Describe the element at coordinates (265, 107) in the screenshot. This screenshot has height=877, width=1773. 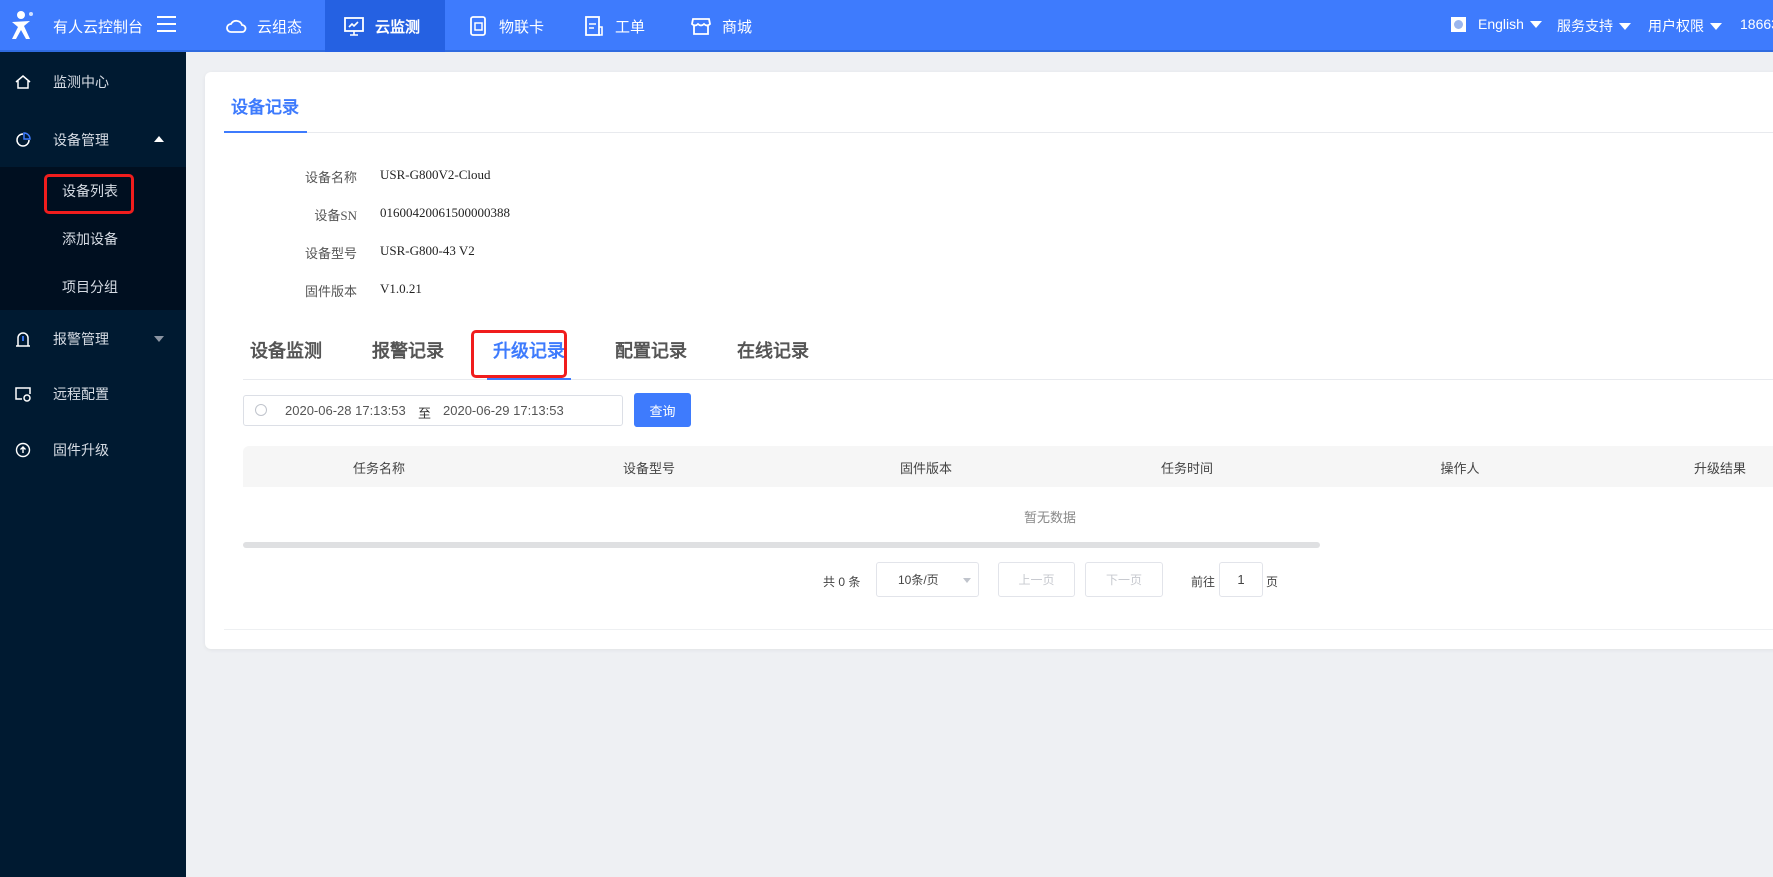
I see `page-title: 设备记录` at that location.